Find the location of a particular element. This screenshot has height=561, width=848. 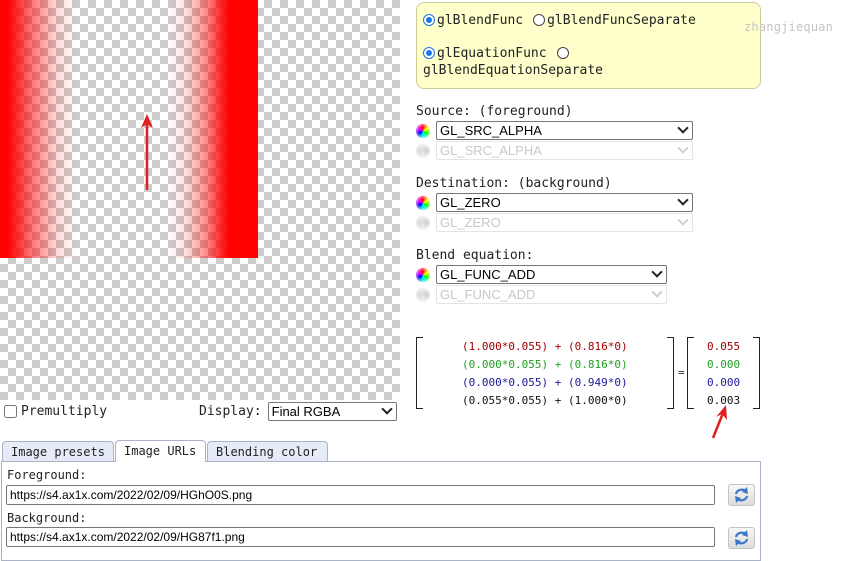

destination-alpha-row: GL_ZERO is located at coordinates (554, 222).